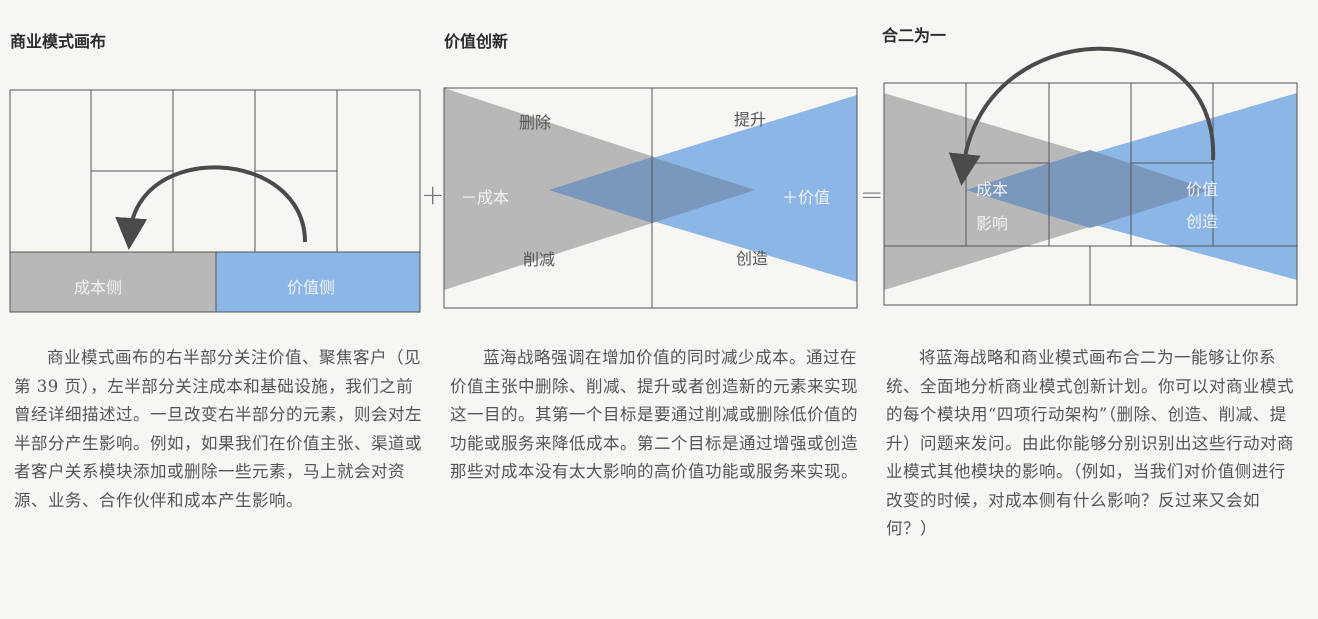 This screenshot has width=1318, height=619. What do you see at coordinates (992, 223) in the screenshot?
I see `combined-impact-label: 影响` at bounding box center [992, 223].